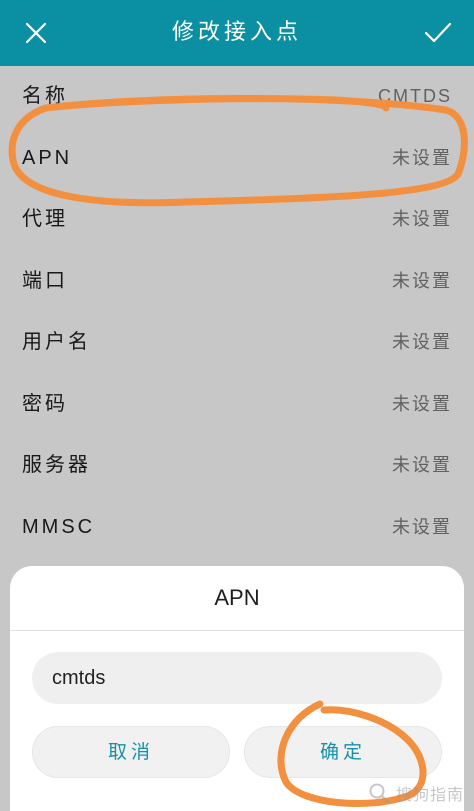  Describe the element at coordinates (131, 752) in the screenshot. I see `cancel-button: 取消` at that location.